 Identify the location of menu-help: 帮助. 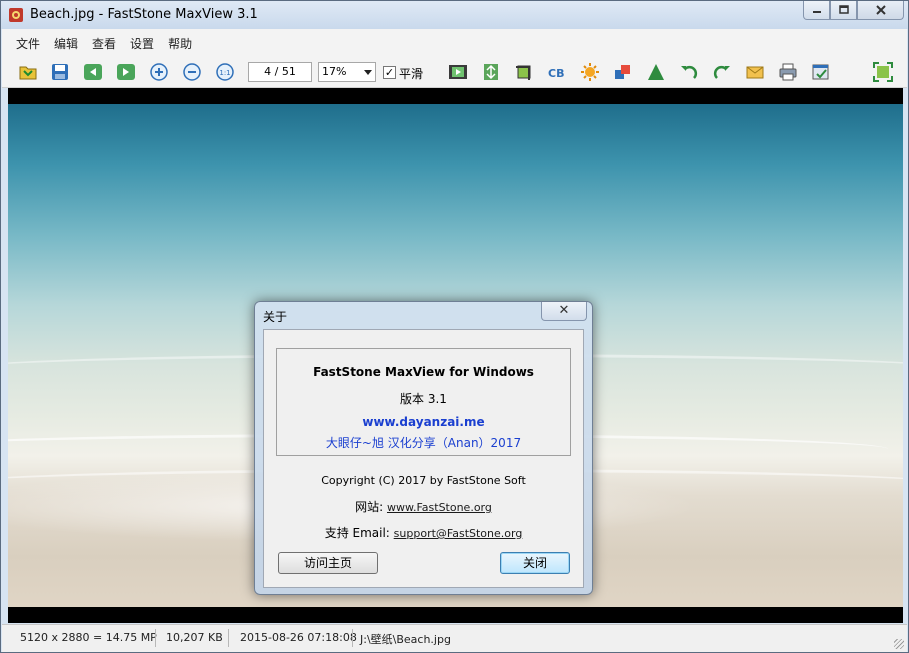
(180, 43).